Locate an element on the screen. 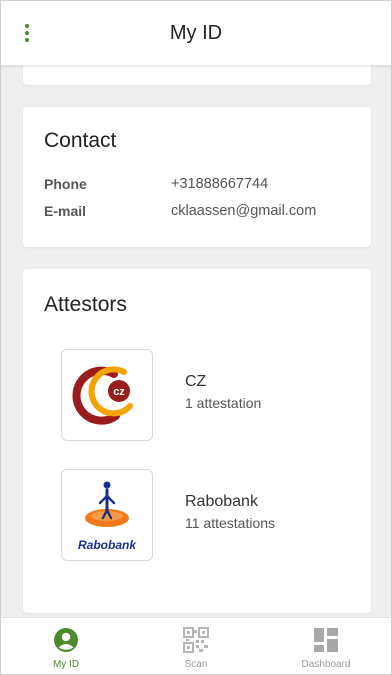 Image resolution: width=392 pixels, height=675 pixels. rabobank-logo-text: Rabobank is located at coordinates (107, 545).